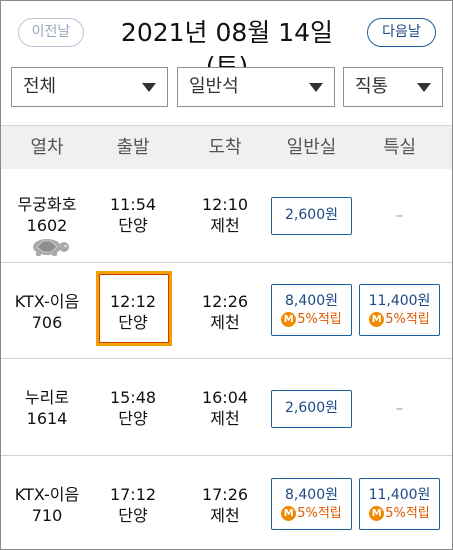  What do you see at coordinates (225, 494) in the screenshot?
I see `arrival-time: 17:26` at bounding box center [225, 494].